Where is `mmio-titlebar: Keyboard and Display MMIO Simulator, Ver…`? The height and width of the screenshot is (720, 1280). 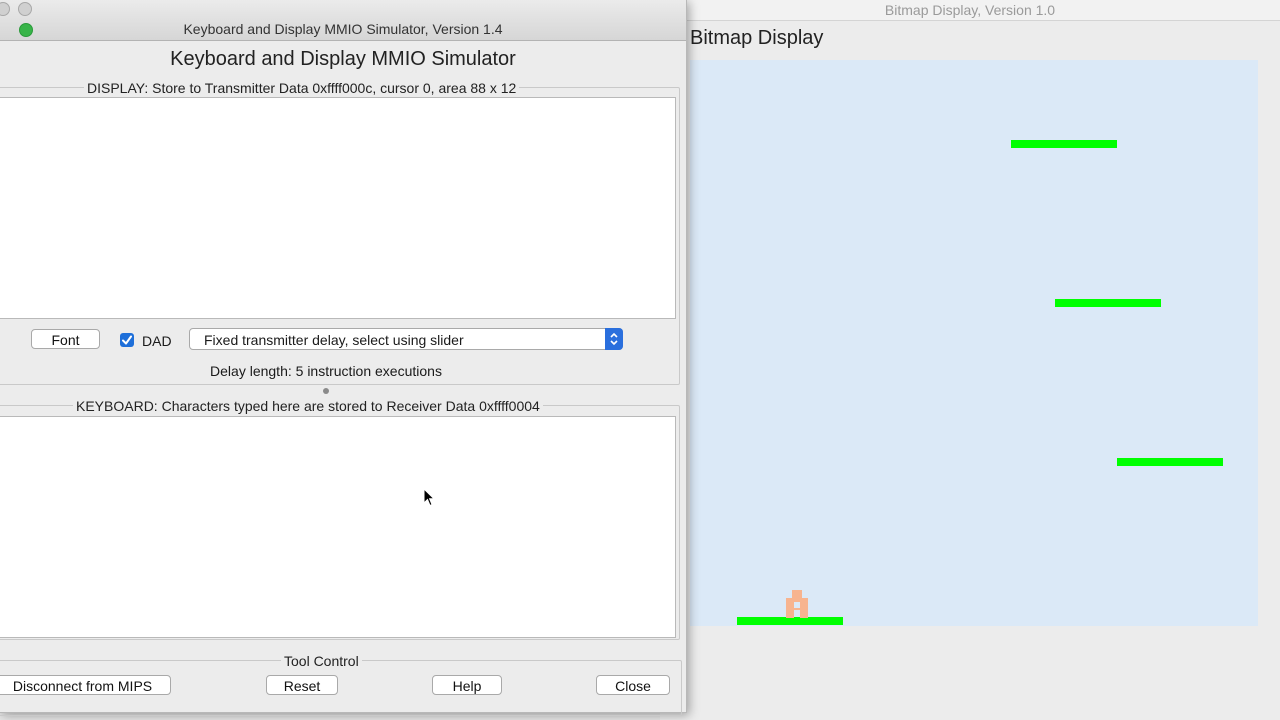 mmio-titlebar: Keyboard and Display MMIO Simulator, Ver… is located at coordinates (343, 20).